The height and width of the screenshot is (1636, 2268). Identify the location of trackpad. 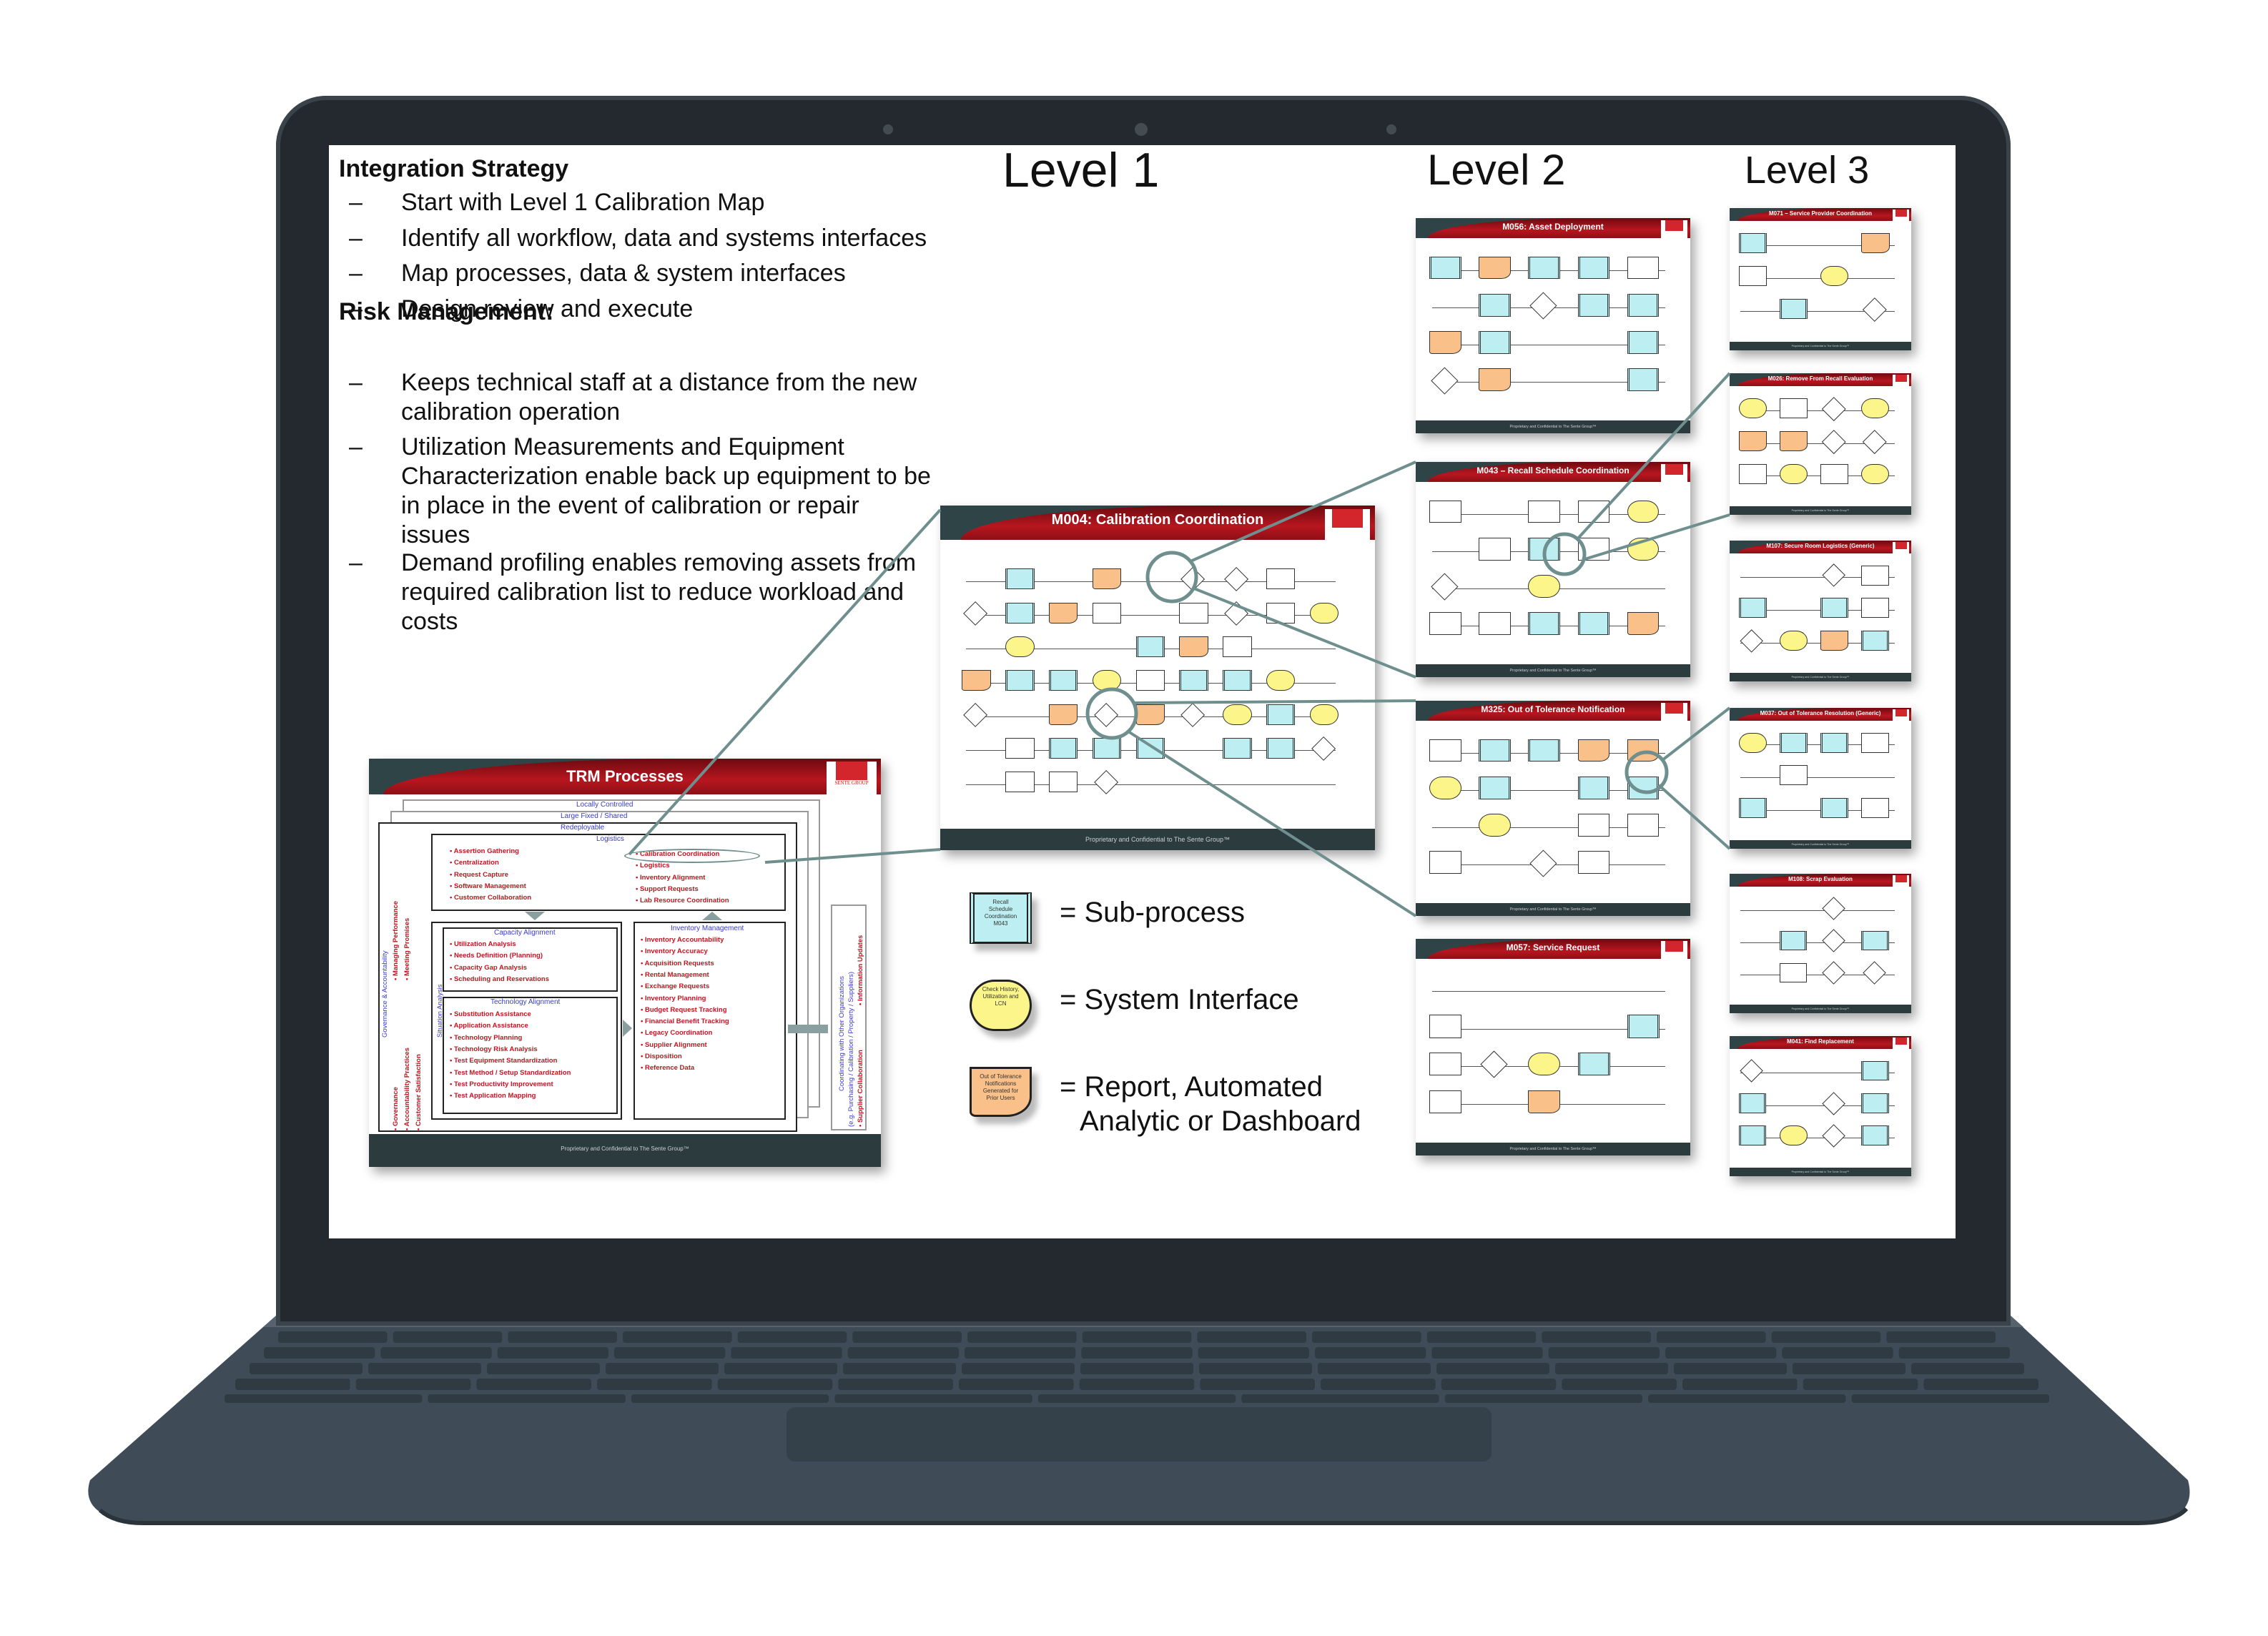
(1139, 1434).